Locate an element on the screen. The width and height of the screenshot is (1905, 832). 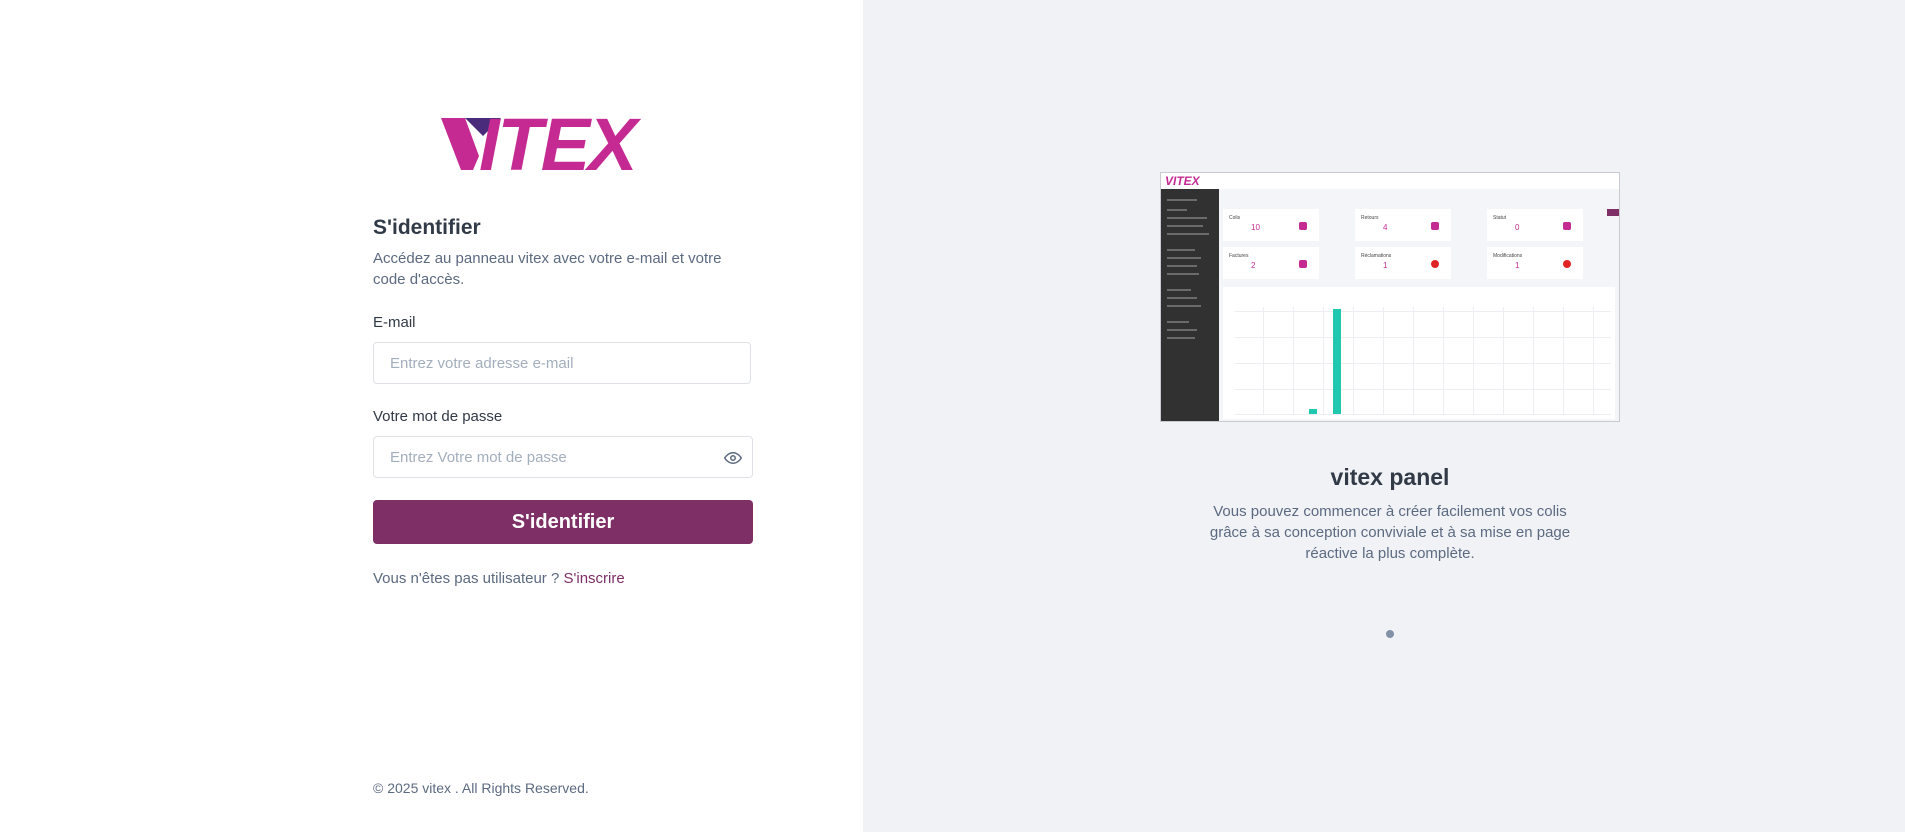
email-label: E-mail is located at coordinates (394, 322).